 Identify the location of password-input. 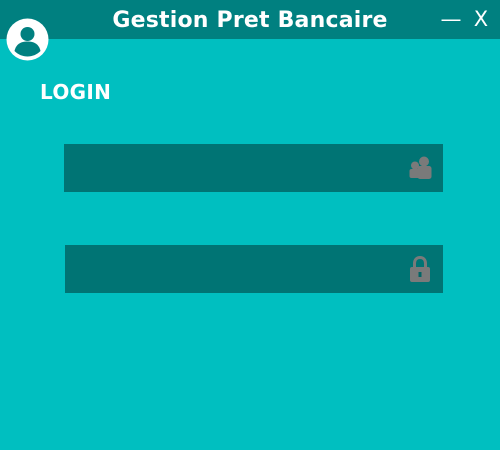
(230, 269).